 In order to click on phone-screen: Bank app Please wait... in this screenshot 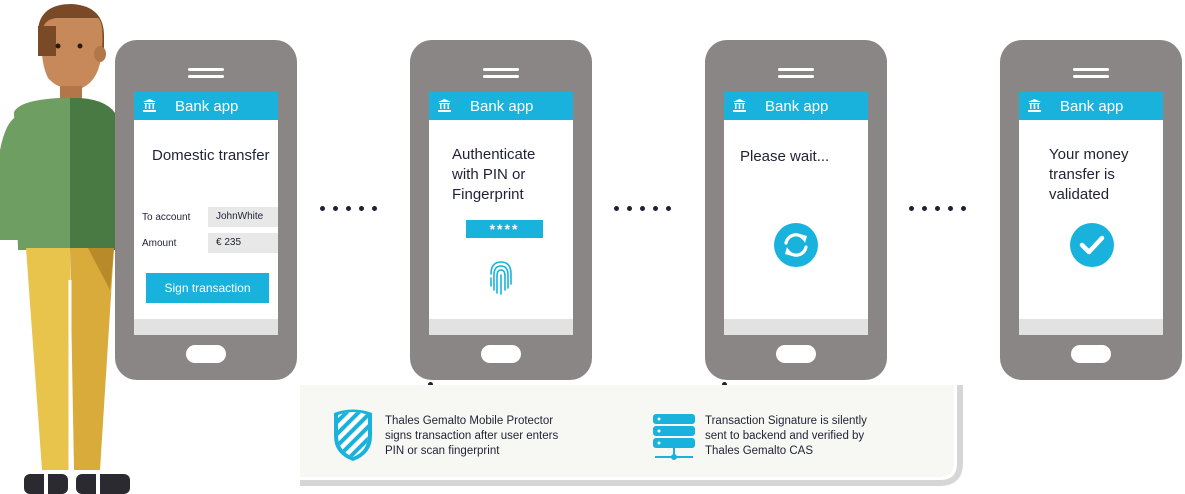, I will do `click(796, 213)`.